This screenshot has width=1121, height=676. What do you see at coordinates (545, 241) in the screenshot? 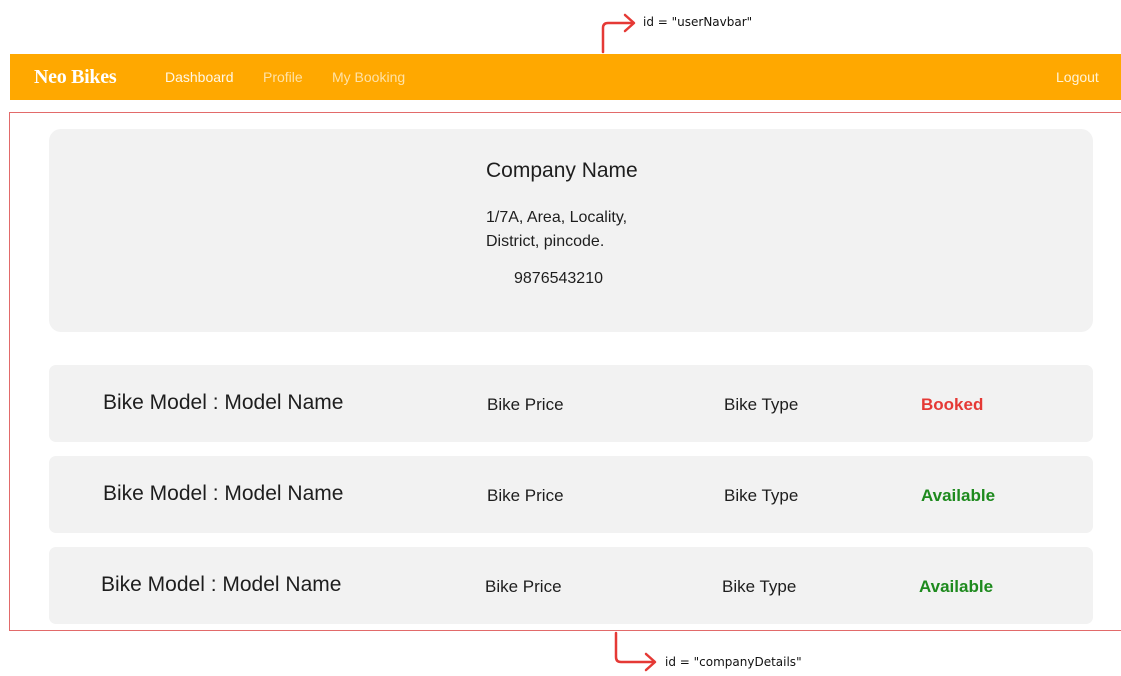
I see `company-address-line-2: District, pincode.` at bounding box center [545, 241].